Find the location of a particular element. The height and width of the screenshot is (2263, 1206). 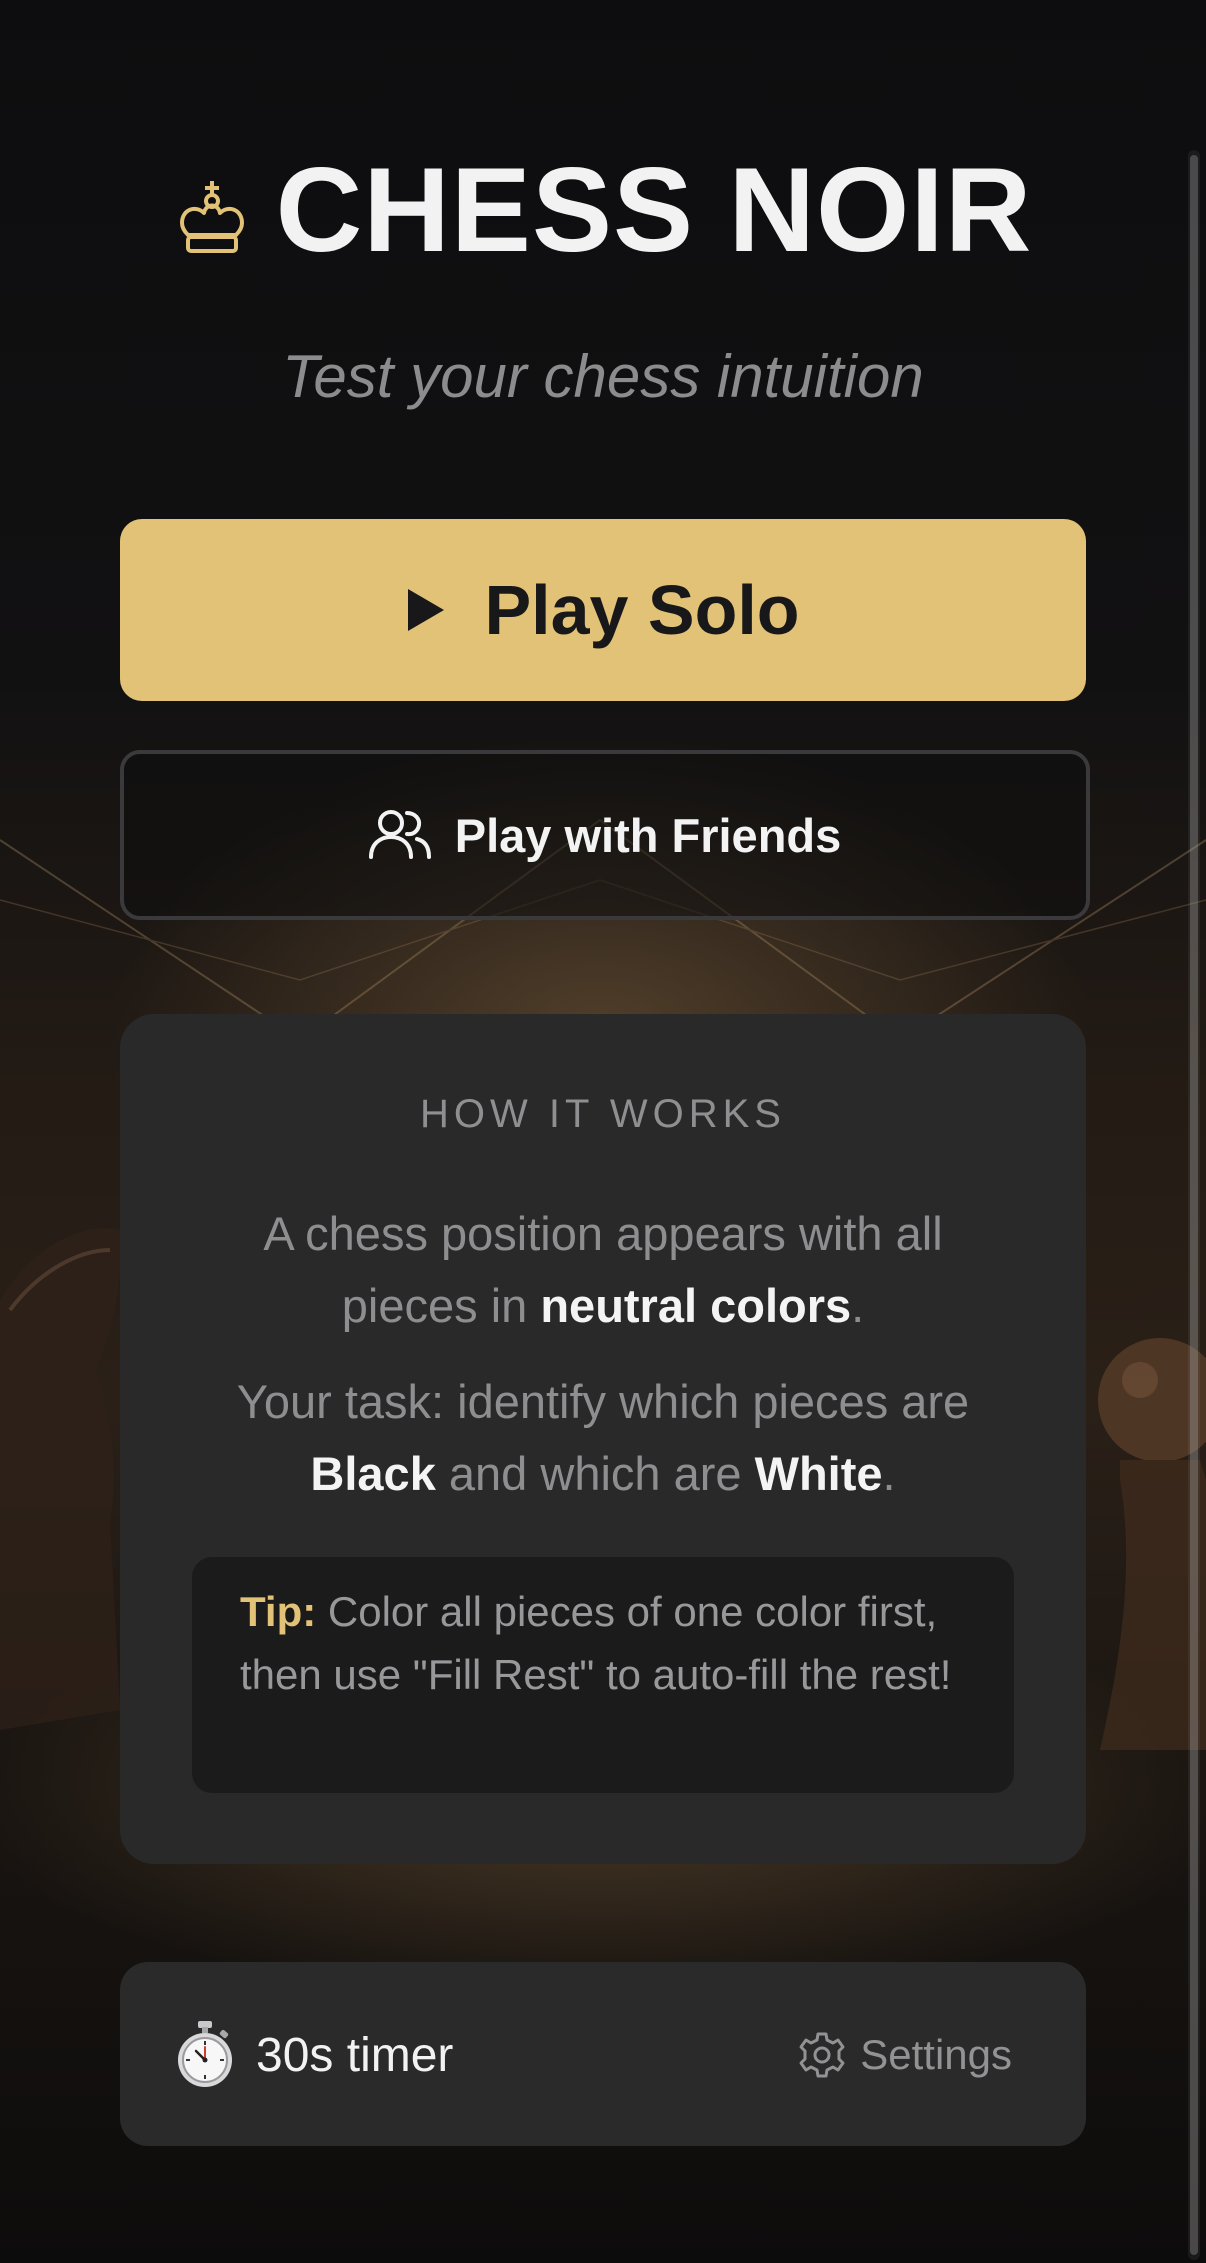

tip-label: Tip: is located at coordinates (278, 1611).